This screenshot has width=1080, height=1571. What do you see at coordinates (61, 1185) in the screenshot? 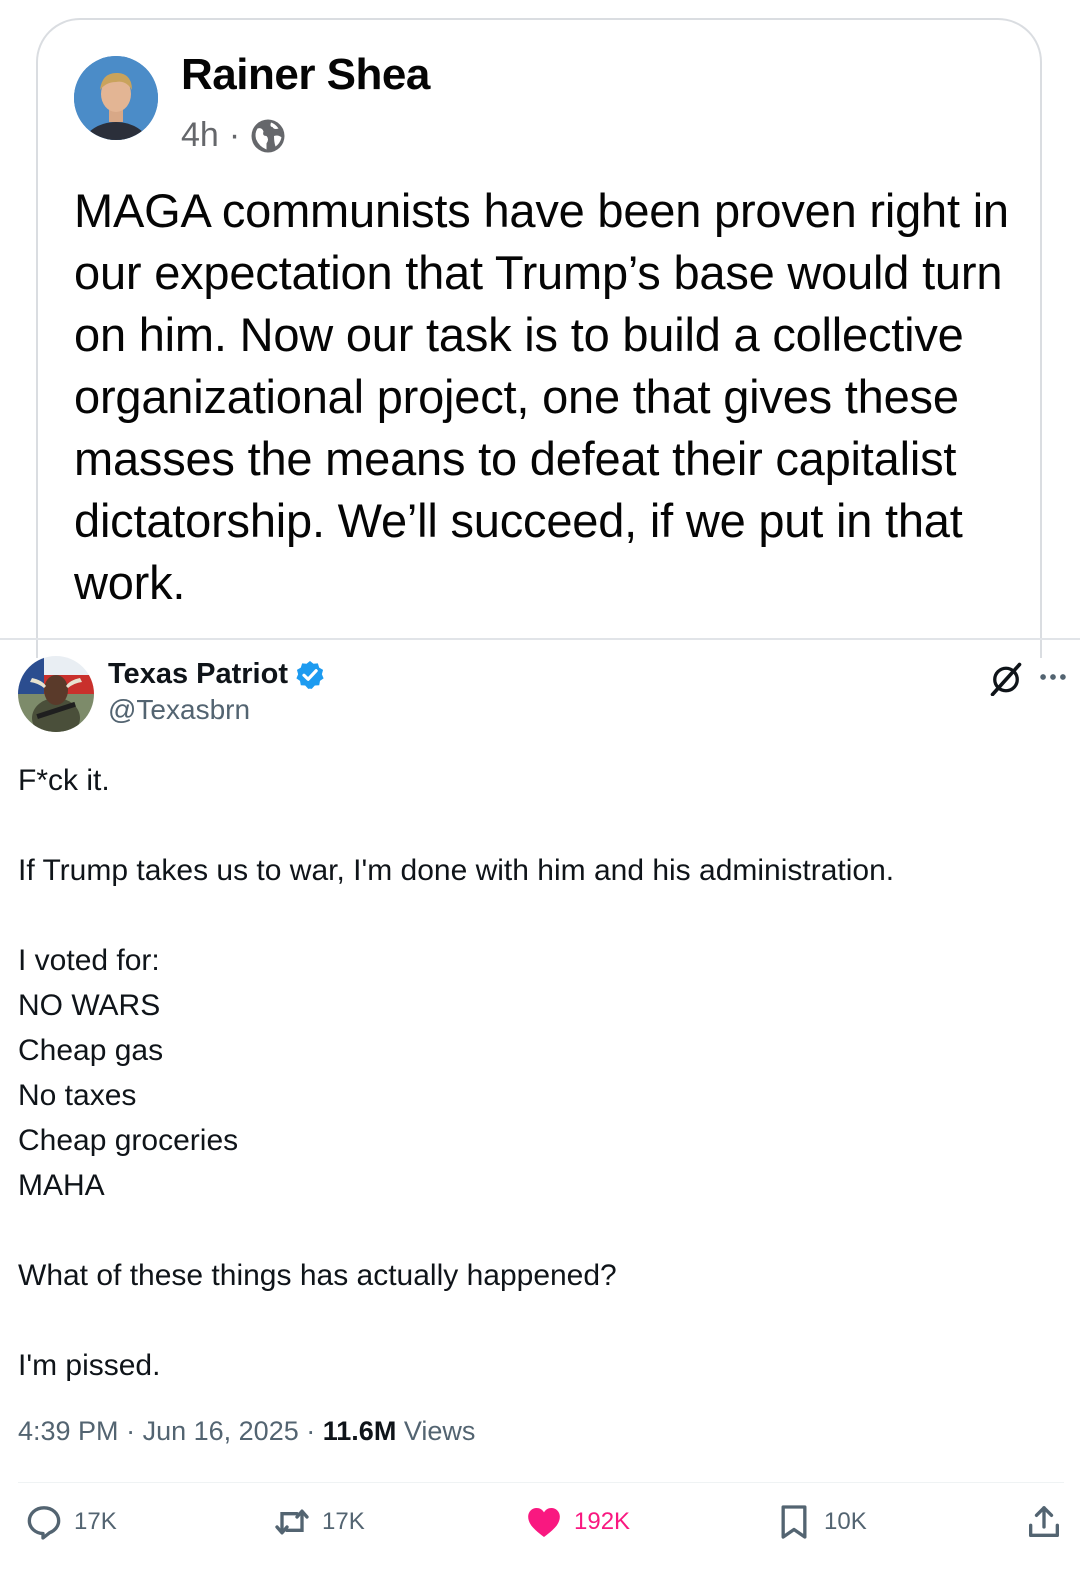
I see `tweet-line: MAHA` at bounding box center [61, 1185].